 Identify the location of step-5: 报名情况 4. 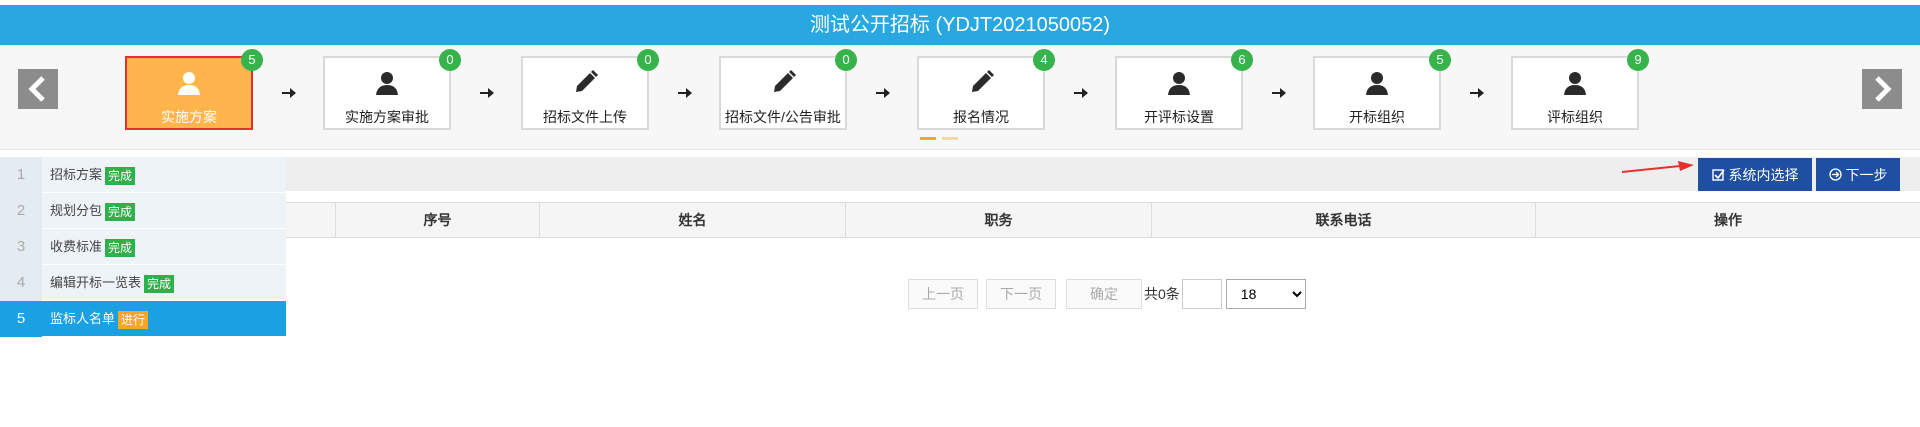
(986, 89).